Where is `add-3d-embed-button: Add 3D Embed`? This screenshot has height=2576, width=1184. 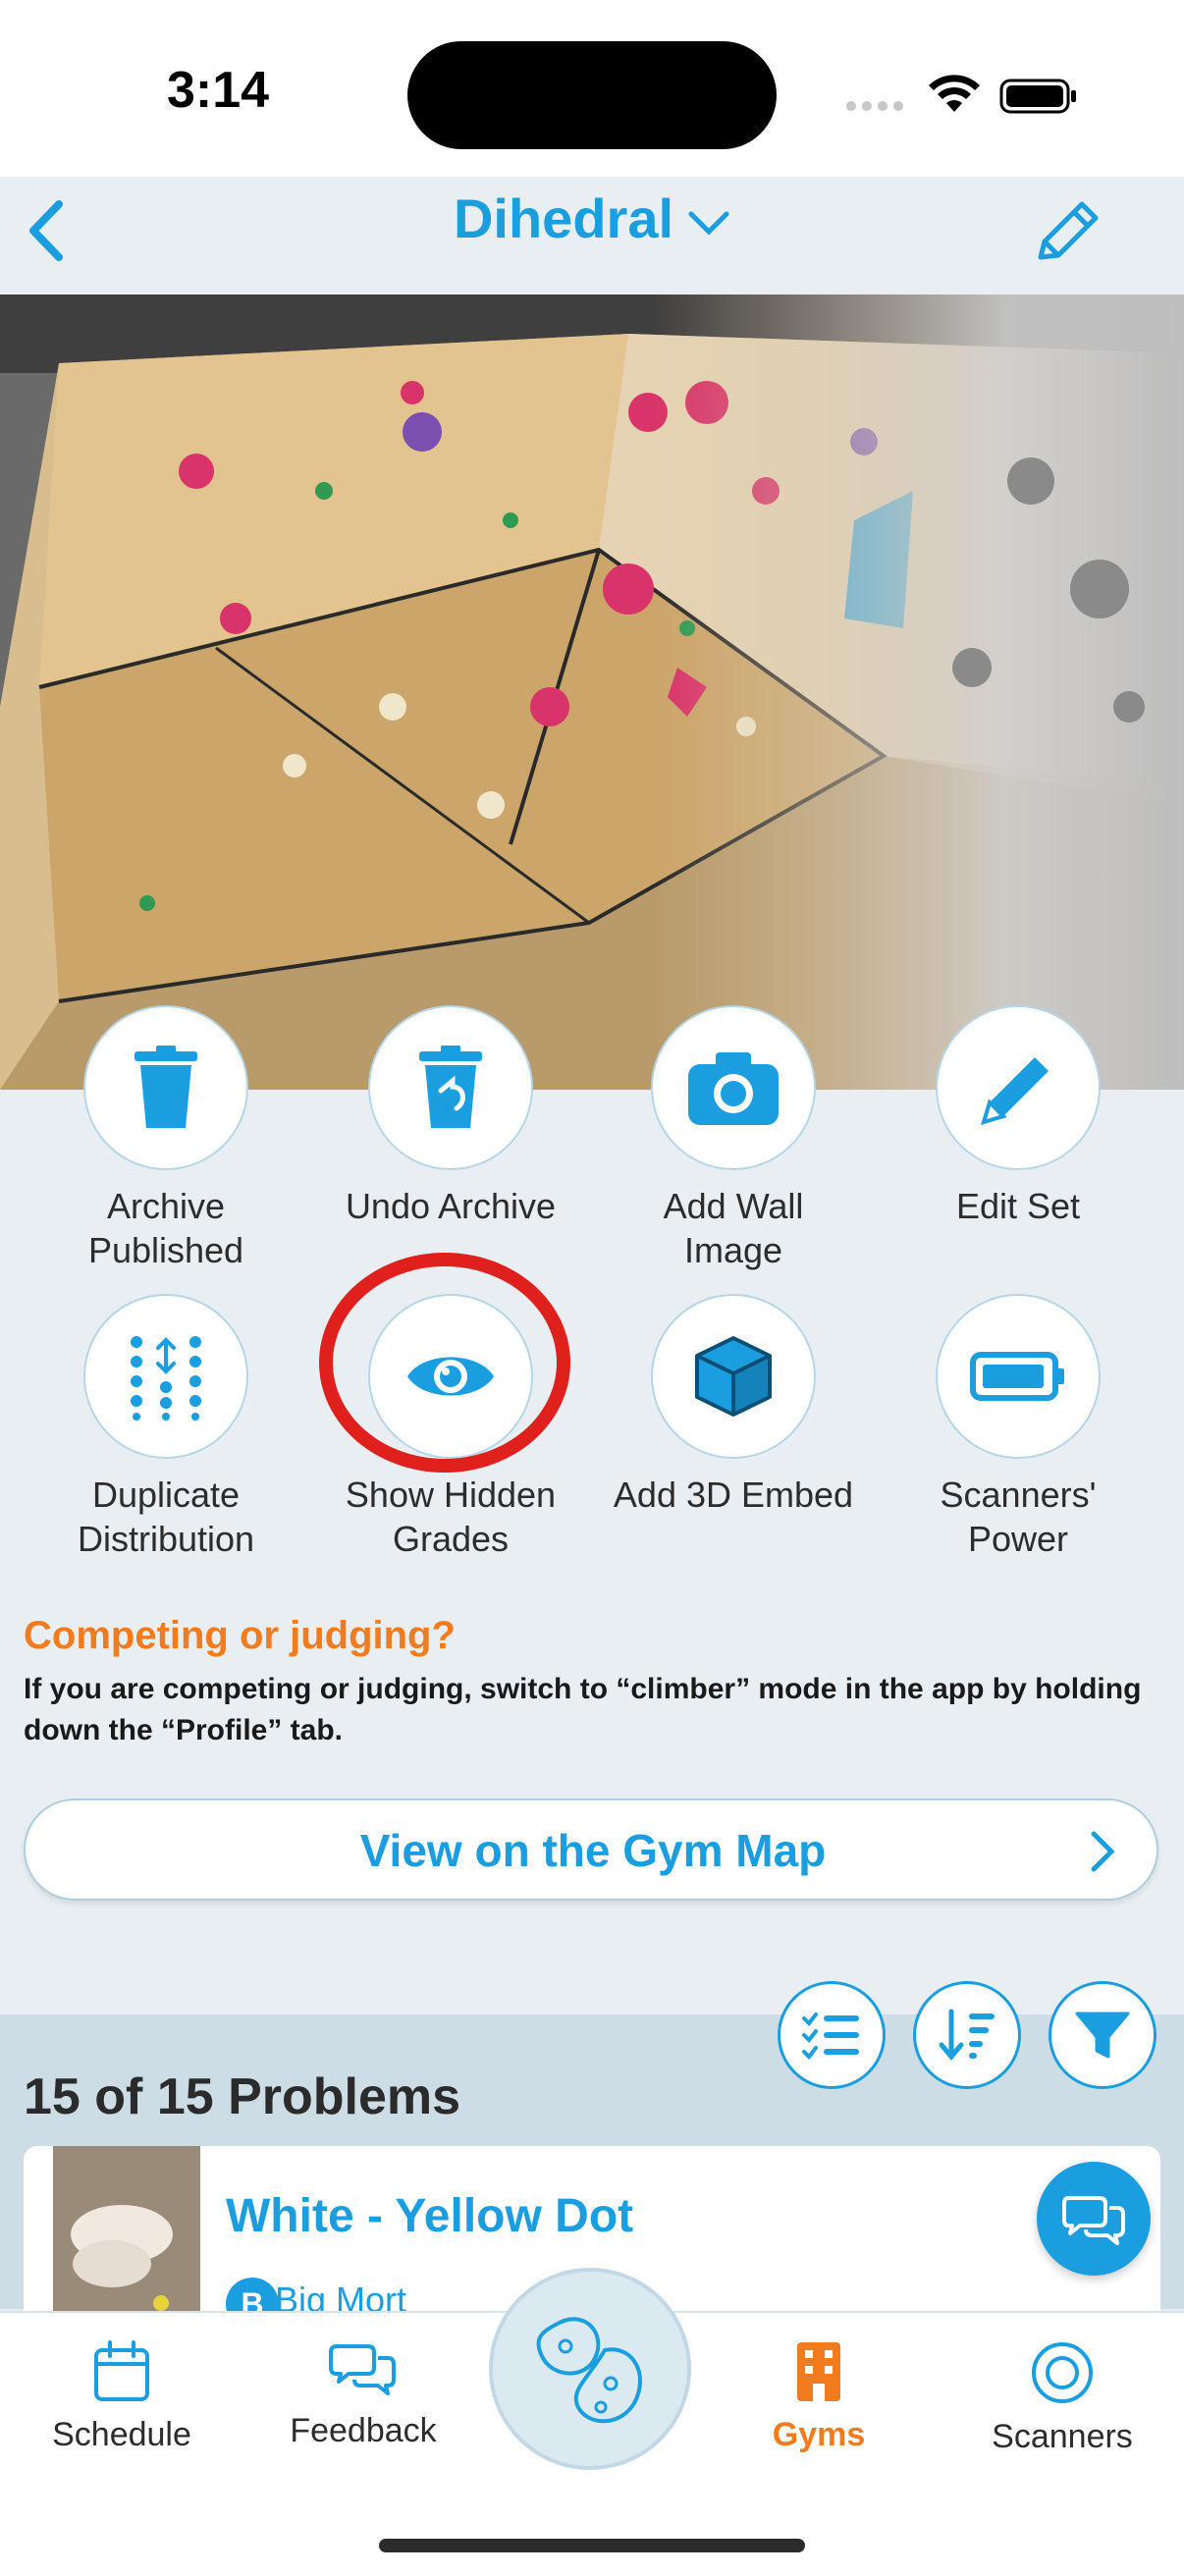 add-3d-embed-button: Add 3D Embed is located at coordinates (733, 1405).